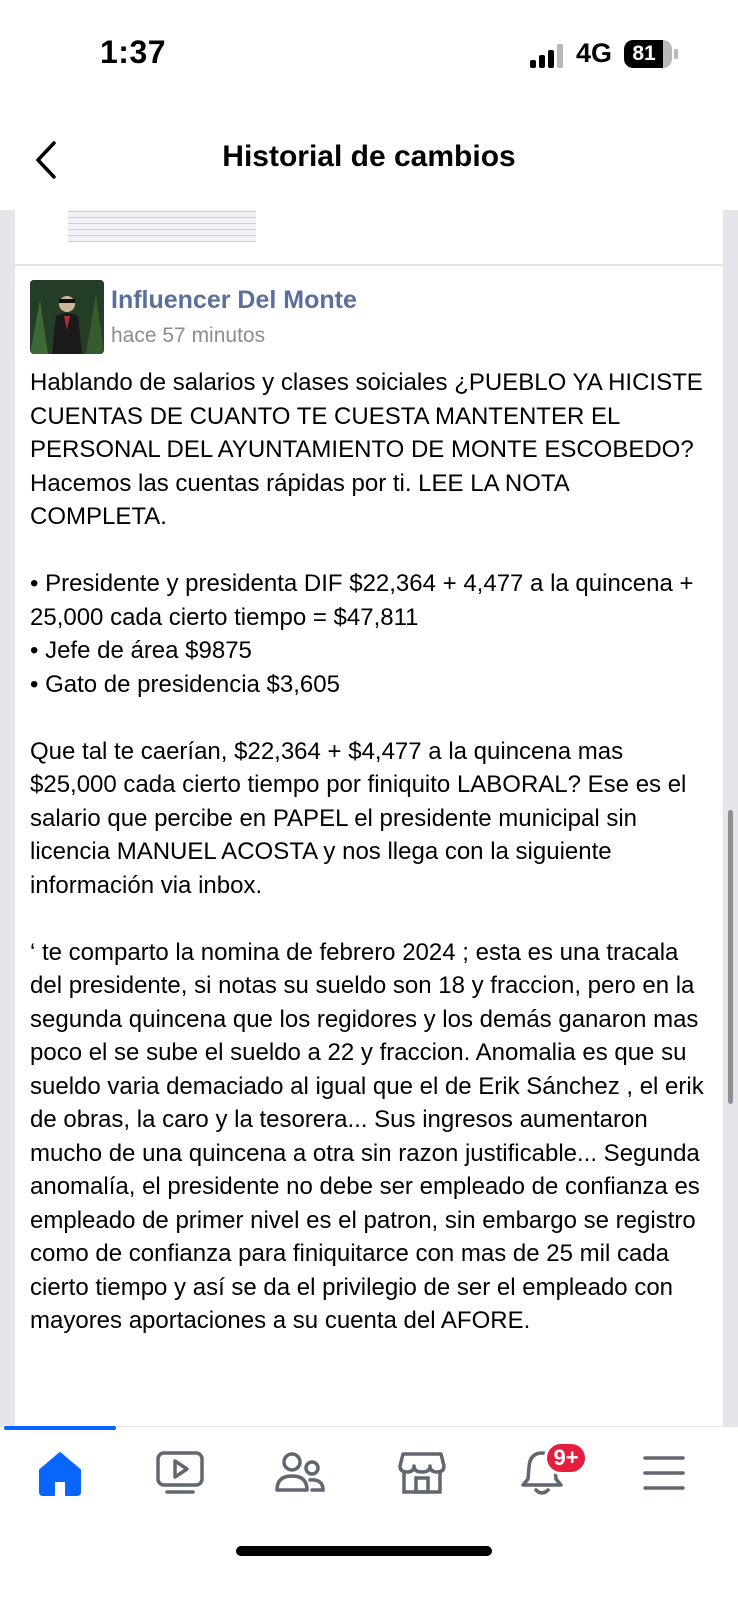  Describe the element at coordinates (644, 53) in the screenshot. I see `battery-percent: 81` at that location.